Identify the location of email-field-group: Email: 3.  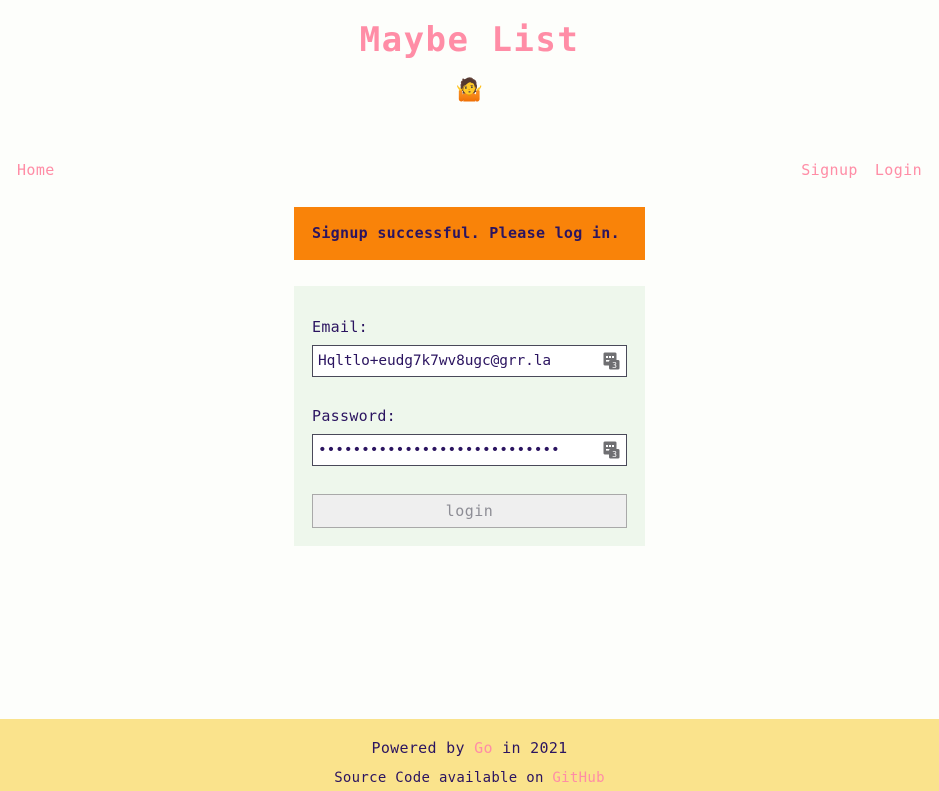
(469, 346).